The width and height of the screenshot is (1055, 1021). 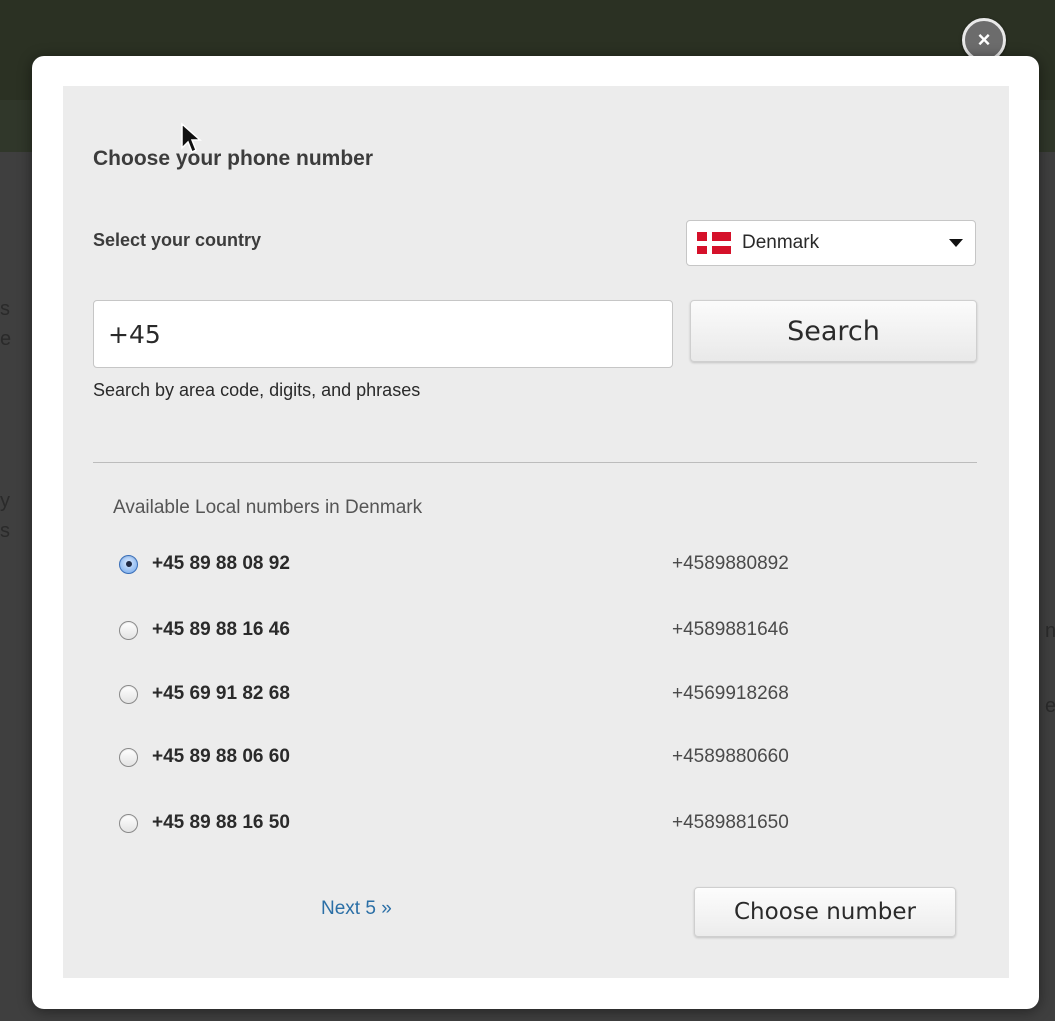 What do you see at coordinates (730, 563) in the screenshot?
I see `number-raw: +4589880892` at bounding box center [730, 563].